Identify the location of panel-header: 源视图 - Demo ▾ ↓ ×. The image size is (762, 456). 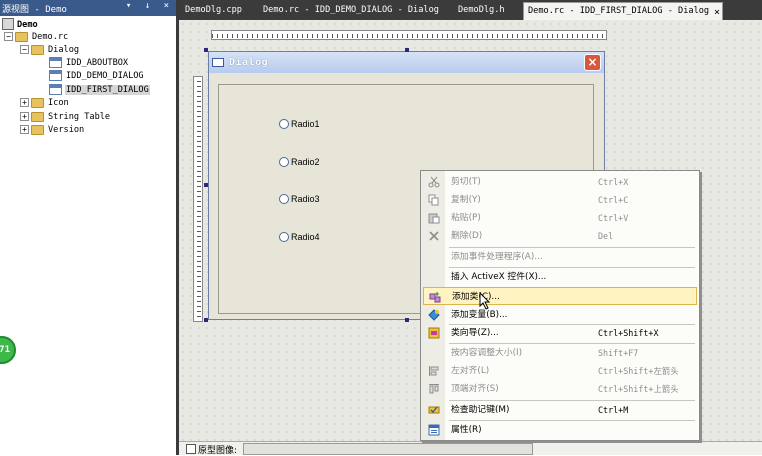
(88, 8).